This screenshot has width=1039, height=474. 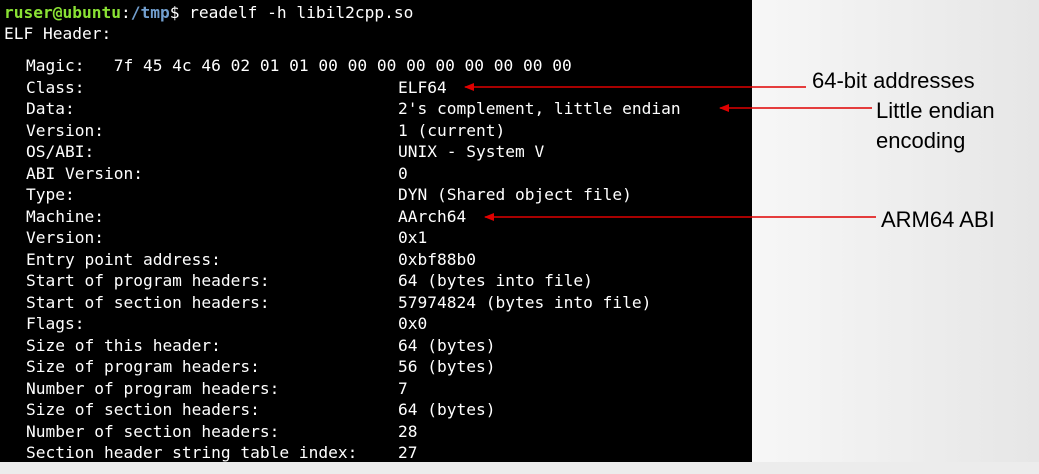 I want to click on prompt-user: ruser@ubuntu, so click(x=62, y=12).